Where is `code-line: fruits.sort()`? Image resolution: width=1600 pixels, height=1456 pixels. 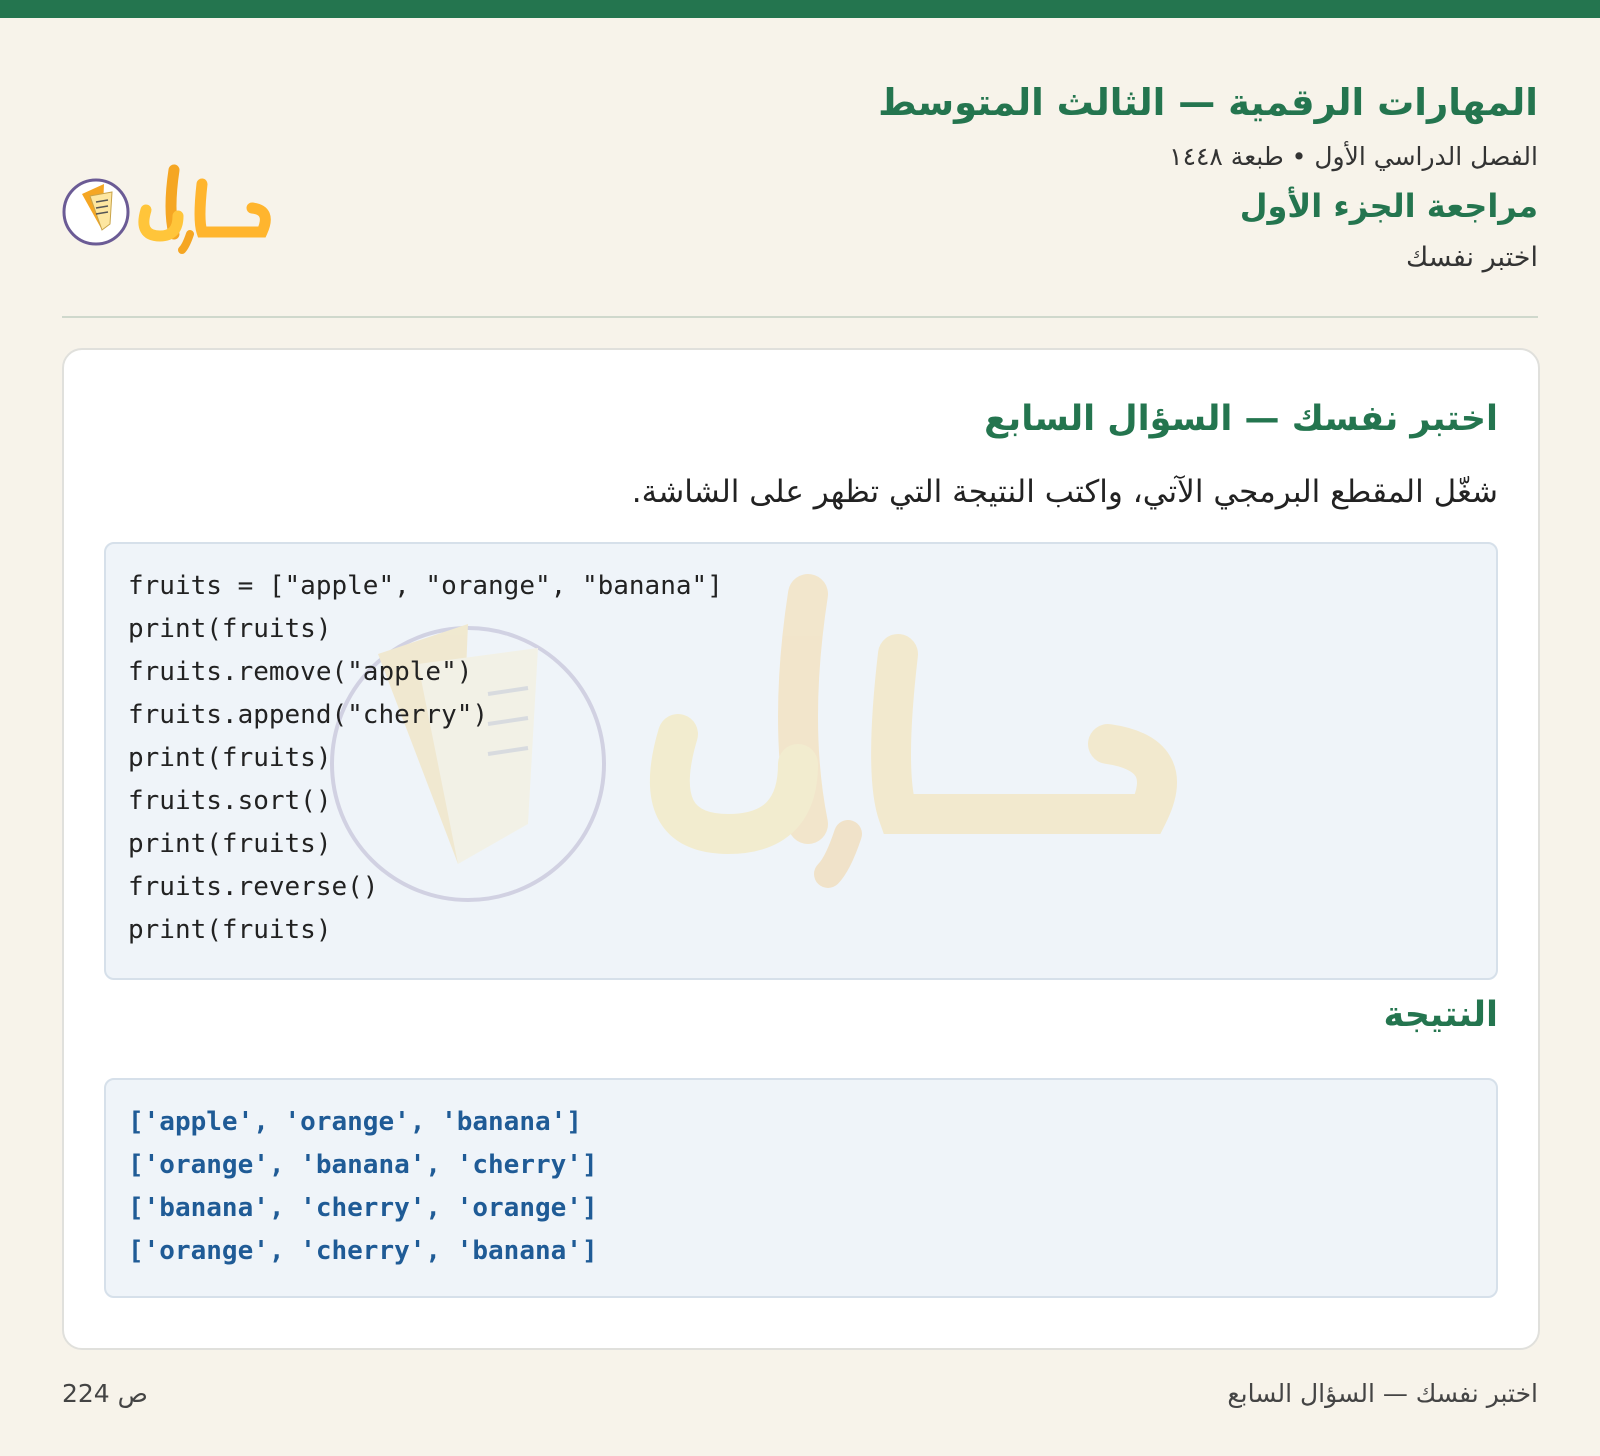
code-line: fruits.sort() is located at coordinates (230, 801).